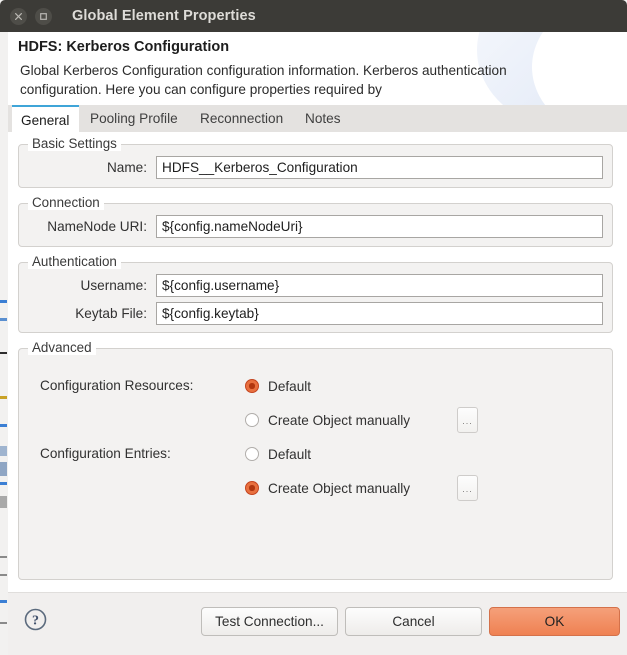 Image resolution: width=627 pixels, height=655 pixels. I want to click on group-title: Authentication, so click(74, 261).